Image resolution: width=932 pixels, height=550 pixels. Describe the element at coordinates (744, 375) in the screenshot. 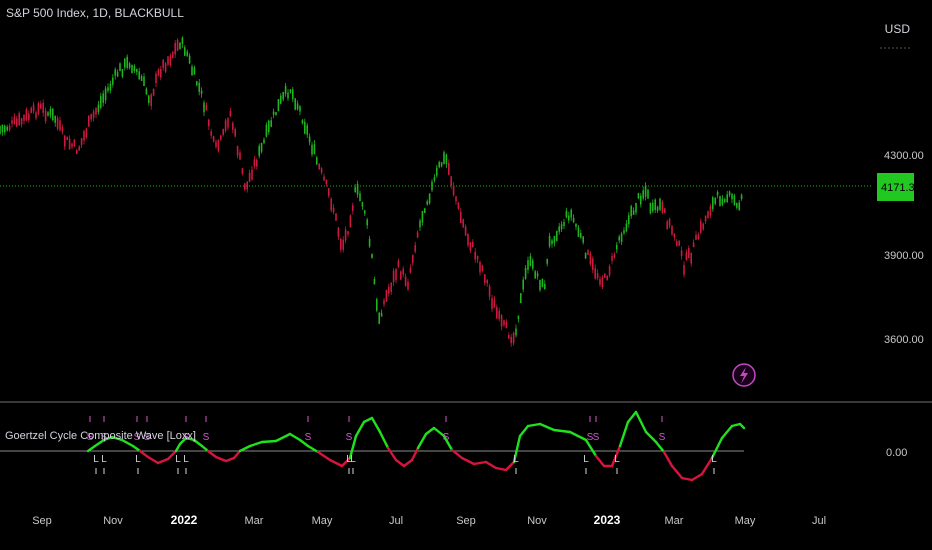

I see `lightning-icon` at that location.